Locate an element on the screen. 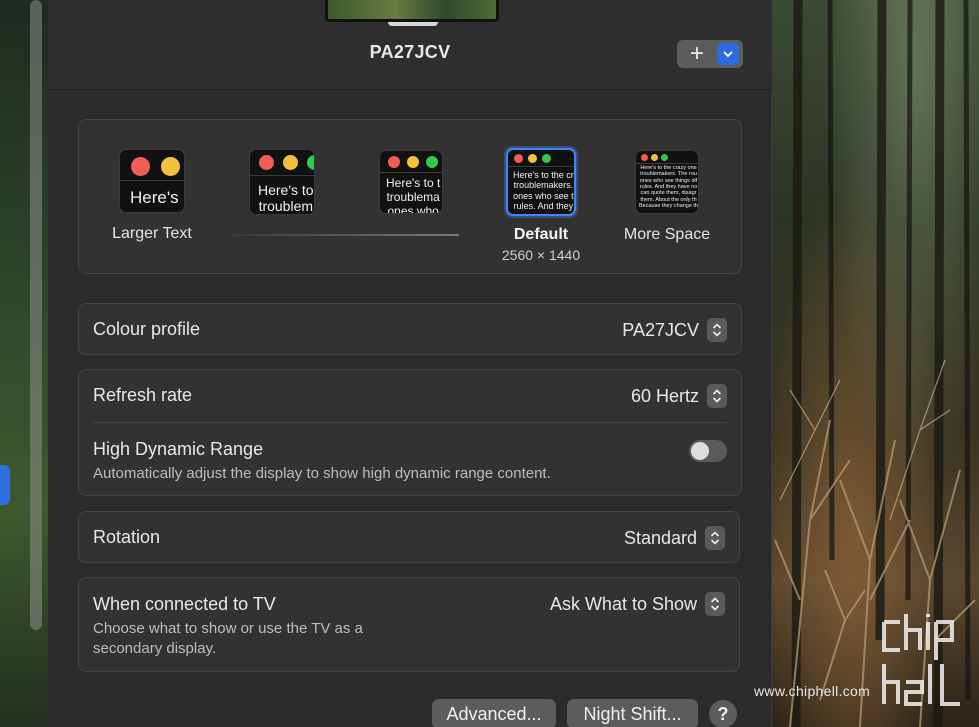 The height and width of the screenshot is (727, 979). sample-text: Here's to troublem is located at coordinates (286, 198).